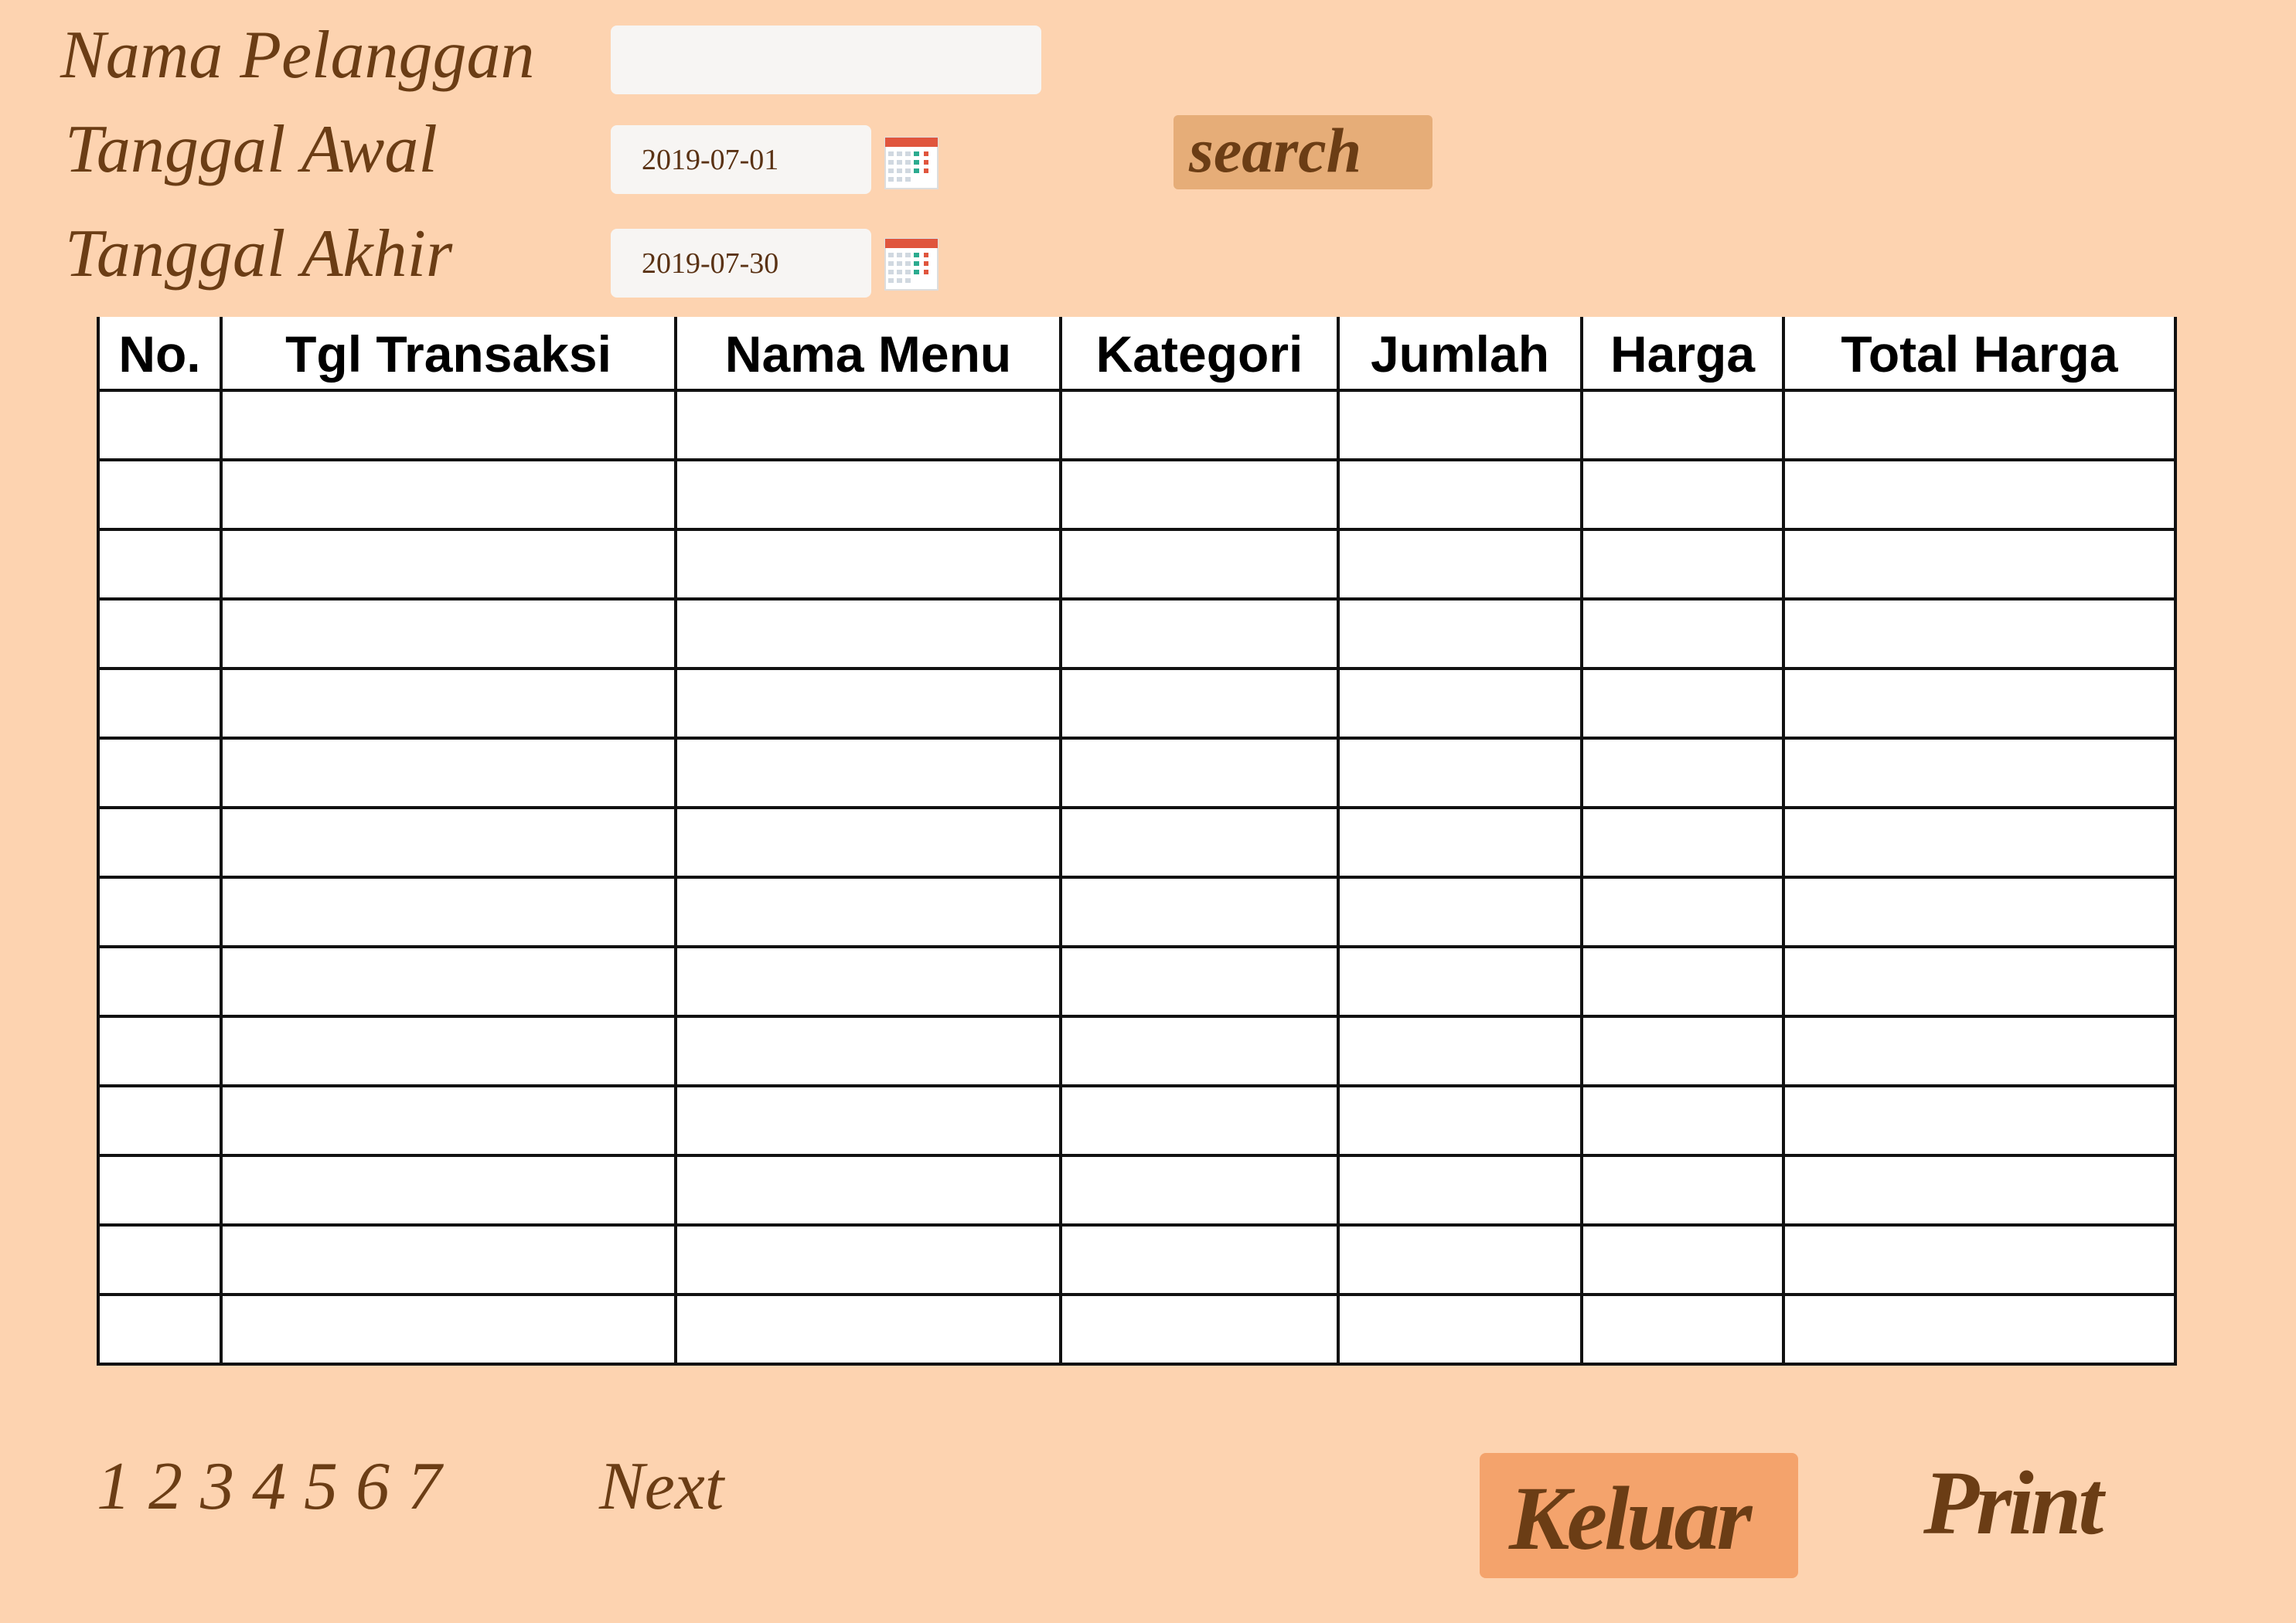 This screenshot has width=2296, height=1623. What do you see at coordinates (741, 263) in the screenshot?
I see `end-date-input: 2019-07-30` at bounding box center [741, 263].